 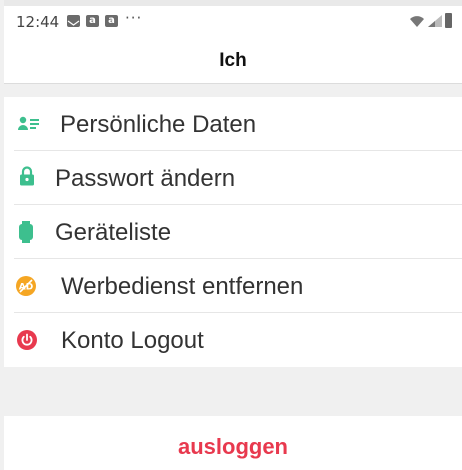 What do you see at coordinates (233, 447) in the screenshot?
I see `logout-button: ausloggen` at bounding box center [233, 447].